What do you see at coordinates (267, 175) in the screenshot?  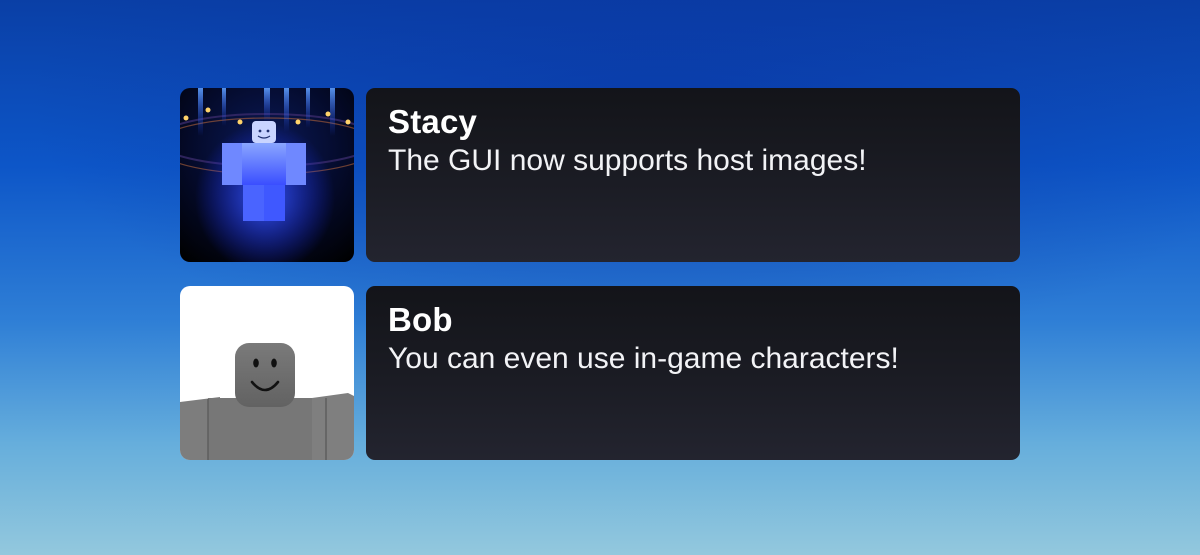 I see `stacy-avatar-icon` at bounding box center [267, 175].